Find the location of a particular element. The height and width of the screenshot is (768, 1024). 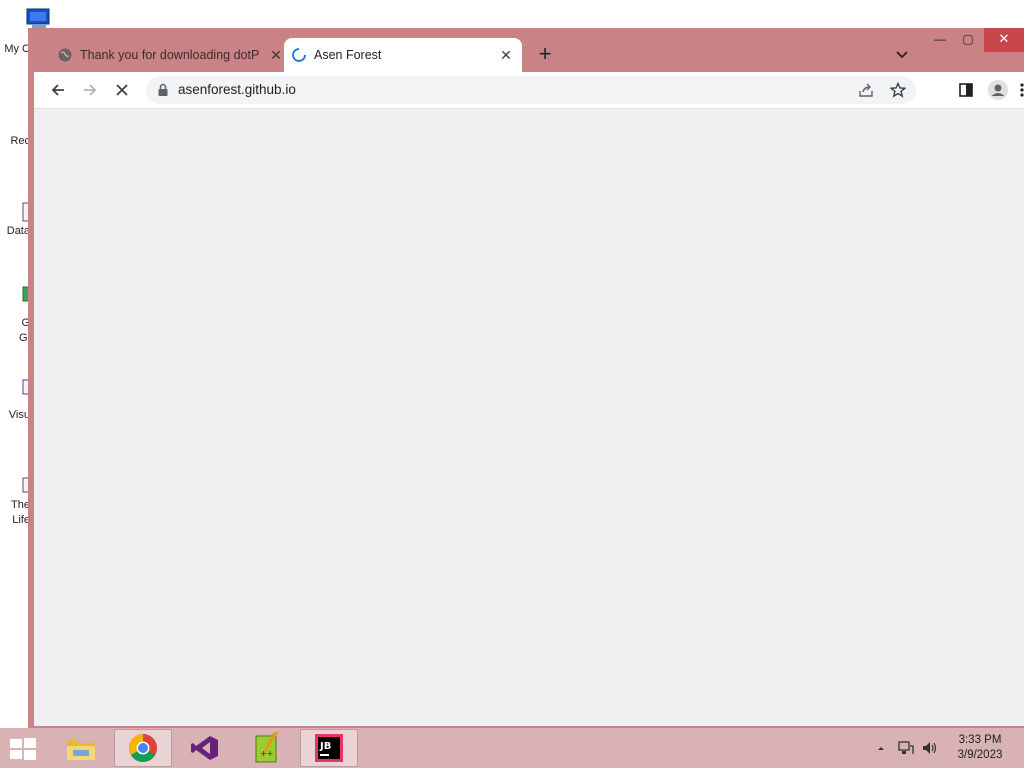

folder-icon is located at coordinates (81, 750).